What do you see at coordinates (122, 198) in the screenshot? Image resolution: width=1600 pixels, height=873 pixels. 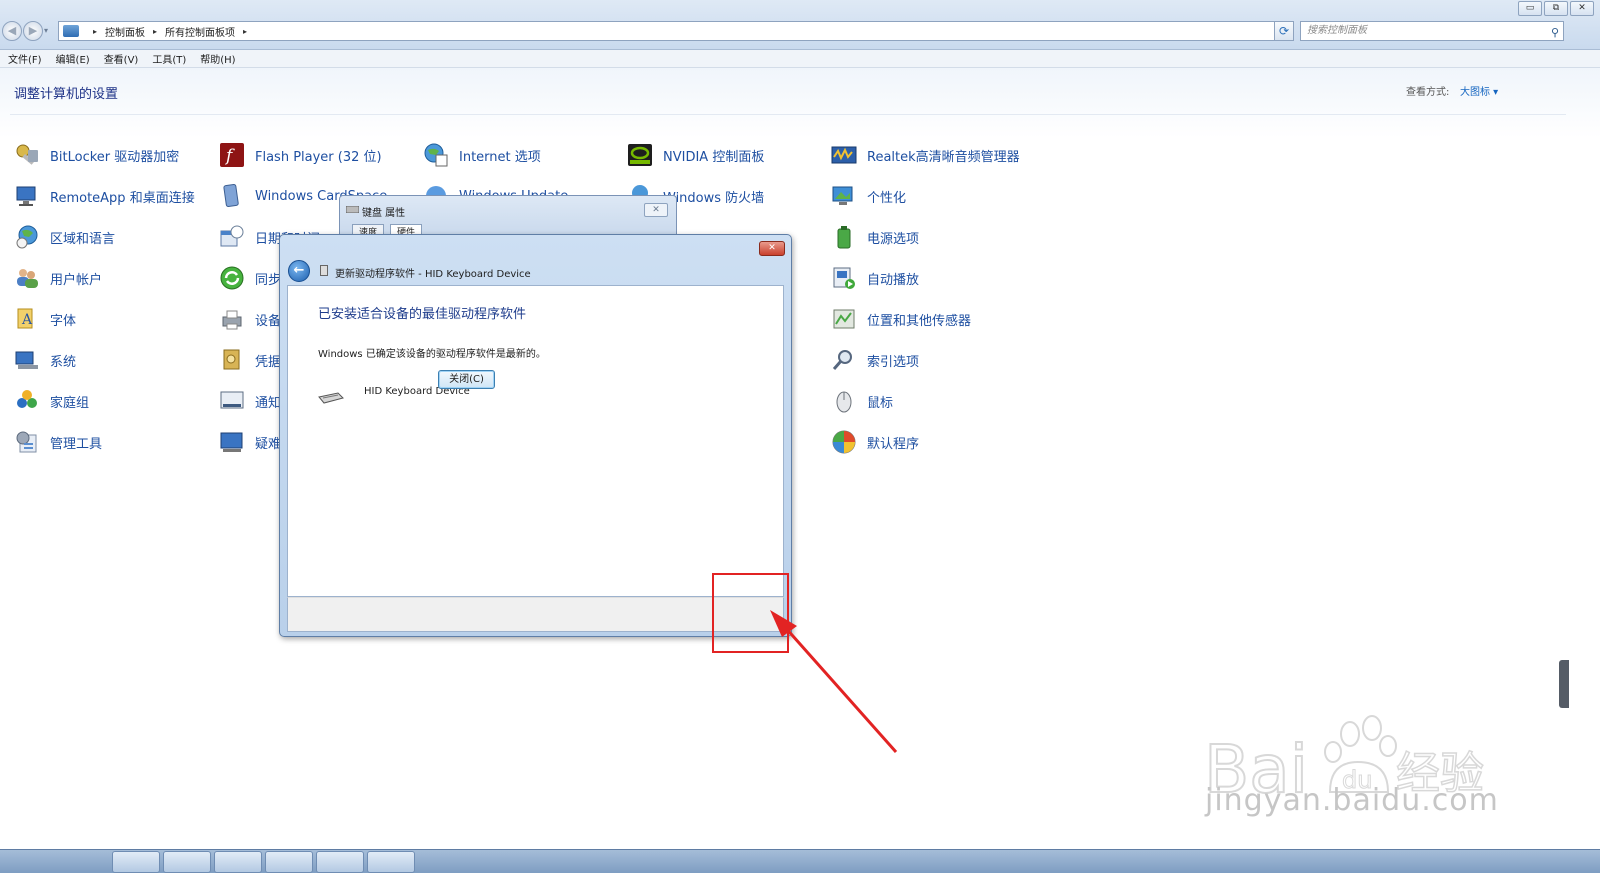 I see `cp-item-label: RemoteApp 和桌面连接` at bounding box center [122, 198].